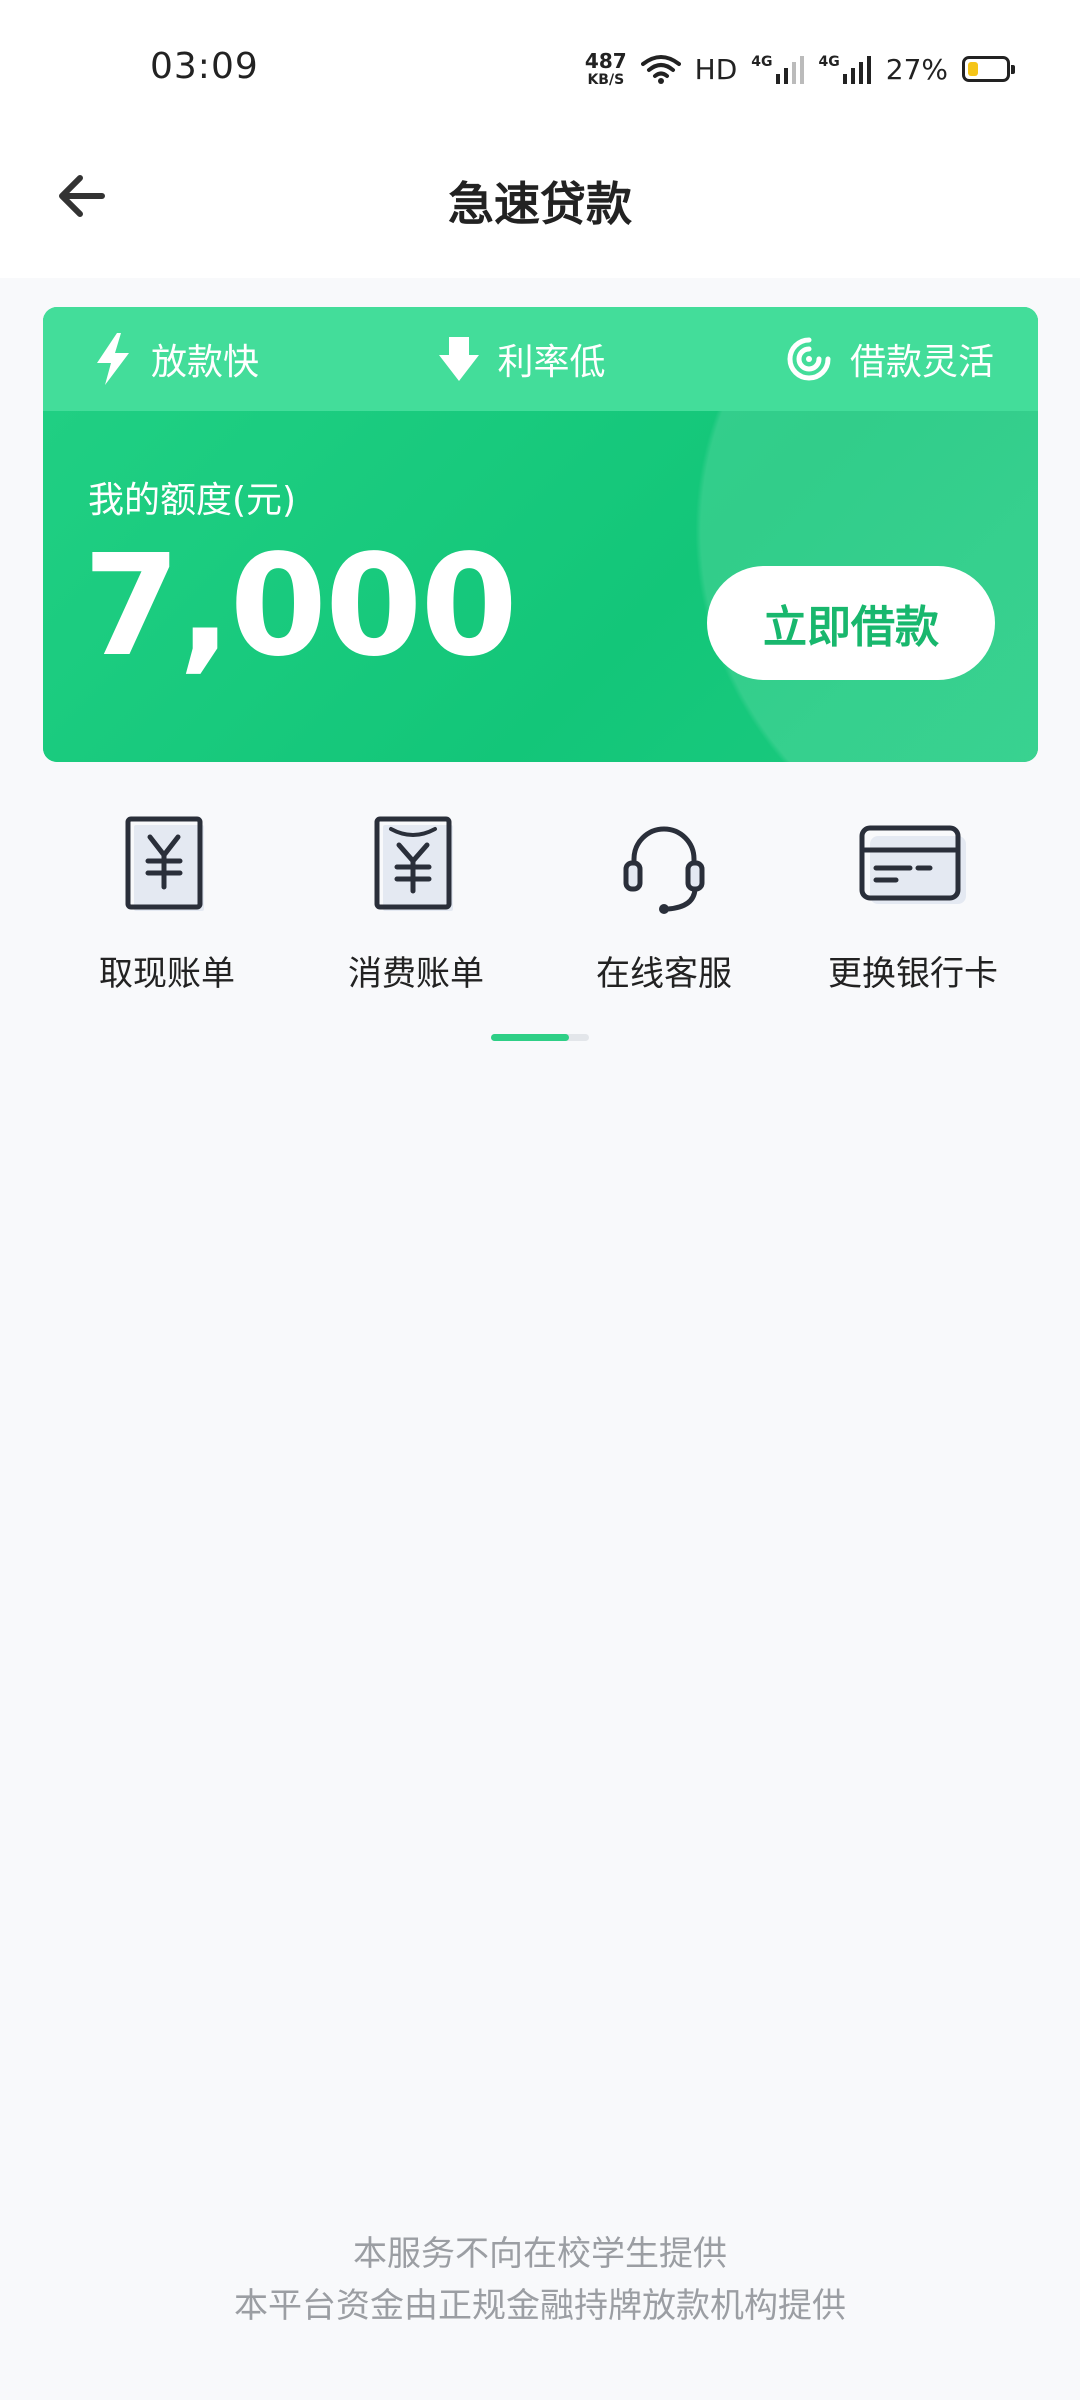 Image resolution: width=1080 pixels, height=2400 pixels. What do you see at coordinates (192, 500) in the screenshot?
I see `quota-label: 我的额度(元)` at bounding box center [192, 500].